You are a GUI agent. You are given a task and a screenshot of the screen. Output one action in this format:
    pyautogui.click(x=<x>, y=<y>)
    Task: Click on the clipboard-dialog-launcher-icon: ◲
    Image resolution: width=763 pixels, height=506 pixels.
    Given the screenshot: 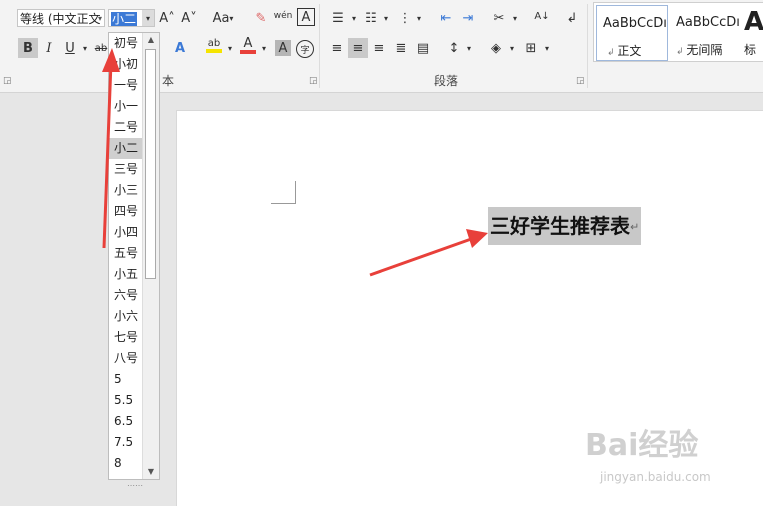 What is the action you would take?
    pyautogui.click(x=7, y=81)
    